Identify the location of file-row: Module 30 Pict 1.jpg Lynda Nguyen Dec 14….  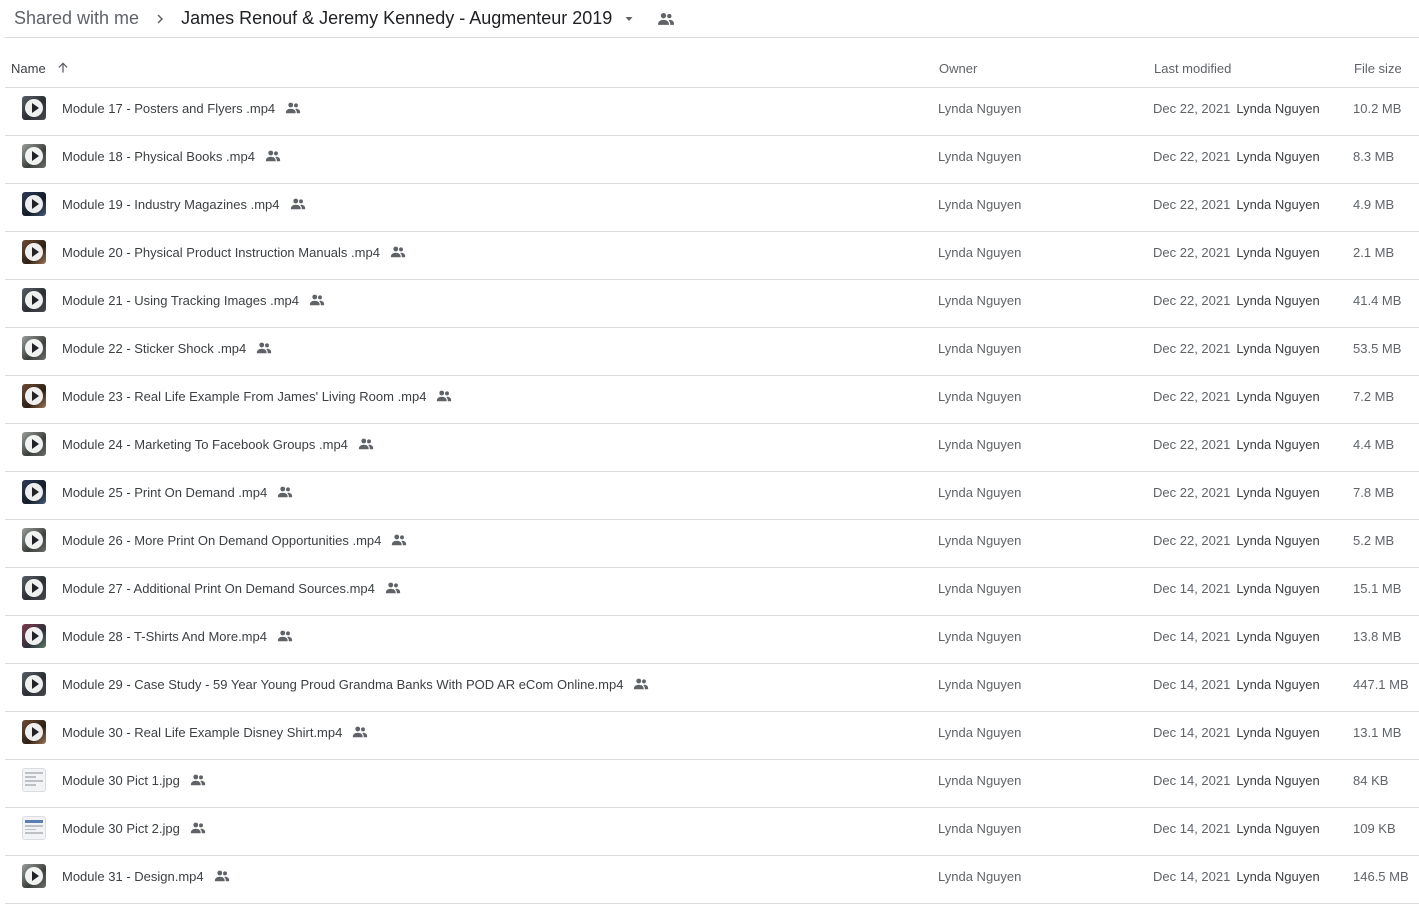
(712, 784).